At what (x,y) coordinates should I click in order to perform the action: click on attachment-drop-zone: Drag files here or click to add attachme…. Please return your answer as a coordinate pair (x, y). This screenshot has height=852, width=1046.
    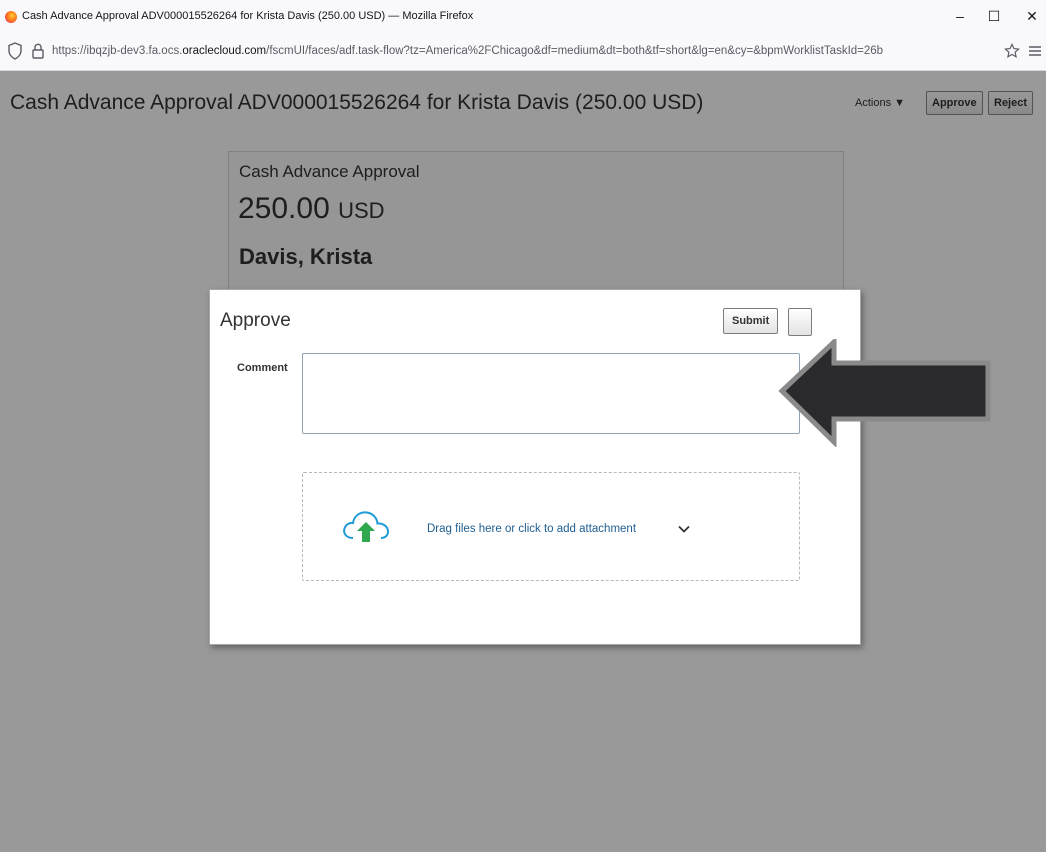
    Looking at the image, I should click on (551, 526).